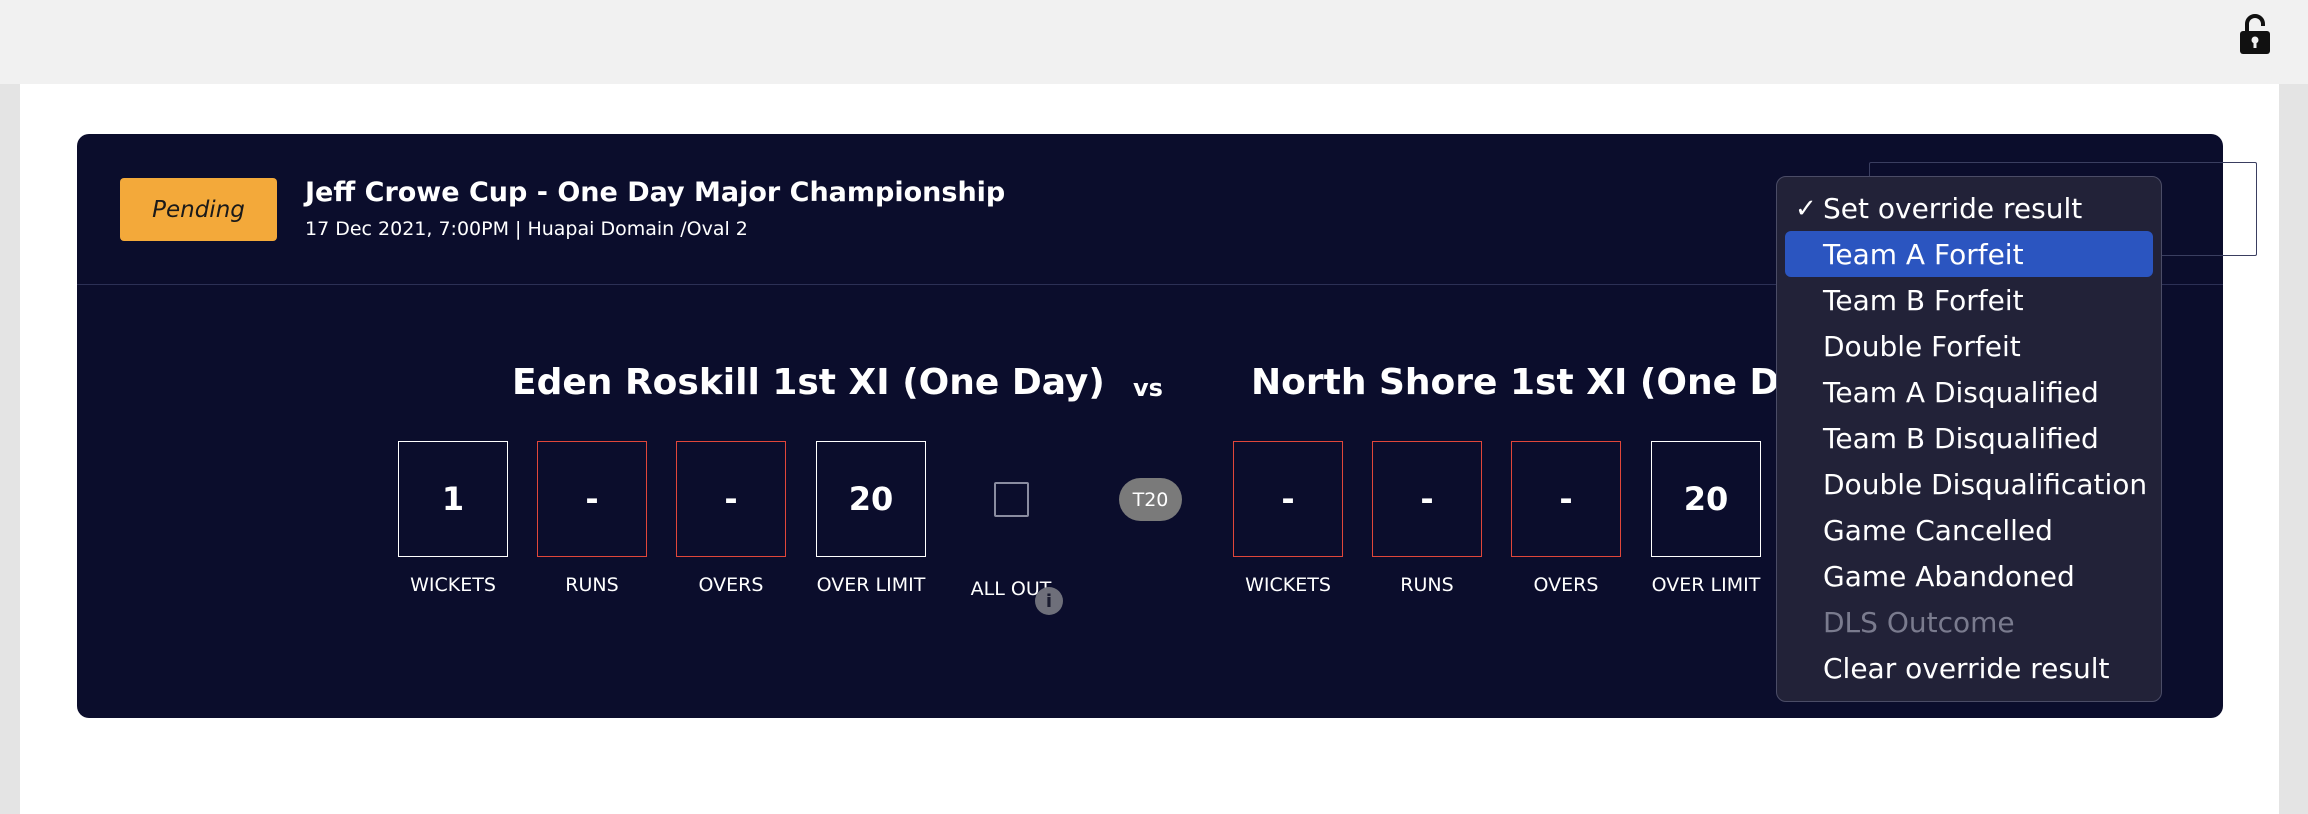 The image size is (2308, 814). What do you see at coordinates (2255, 34) in the screenshot?
I see `unlocked-padlock-icon` at bounding box center [2255, 34].